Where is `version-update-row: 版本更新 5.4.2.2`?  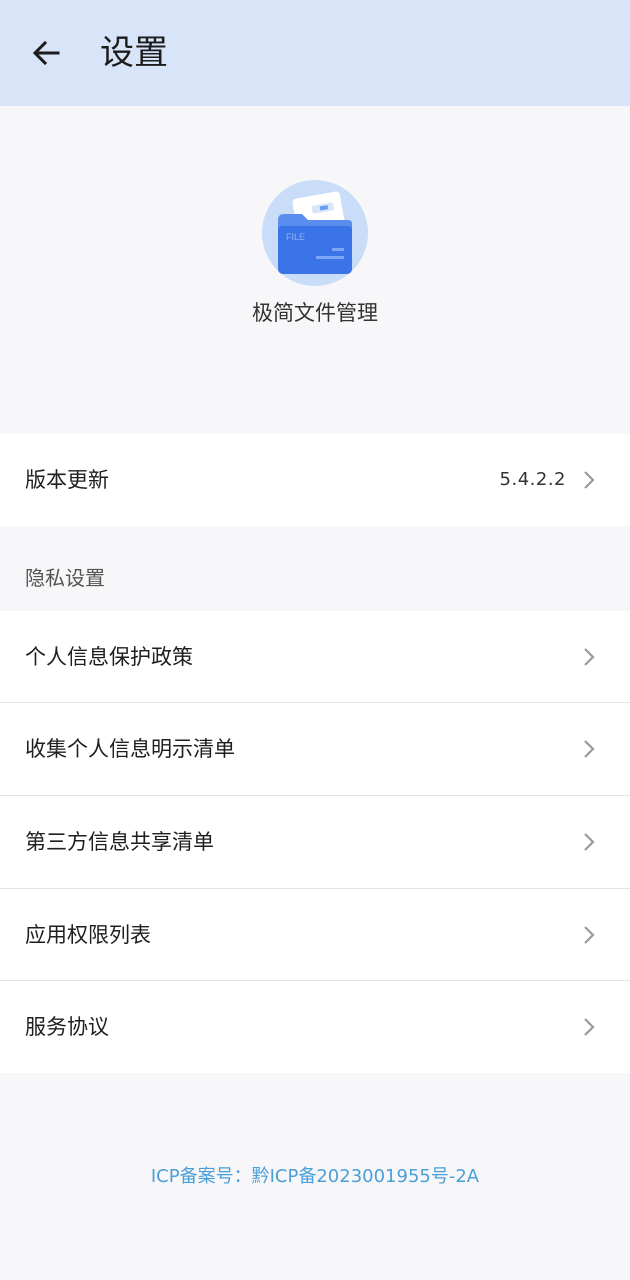 version-update-row: 版本更新 5.4.2.2 is located at coordinates (315, 480).